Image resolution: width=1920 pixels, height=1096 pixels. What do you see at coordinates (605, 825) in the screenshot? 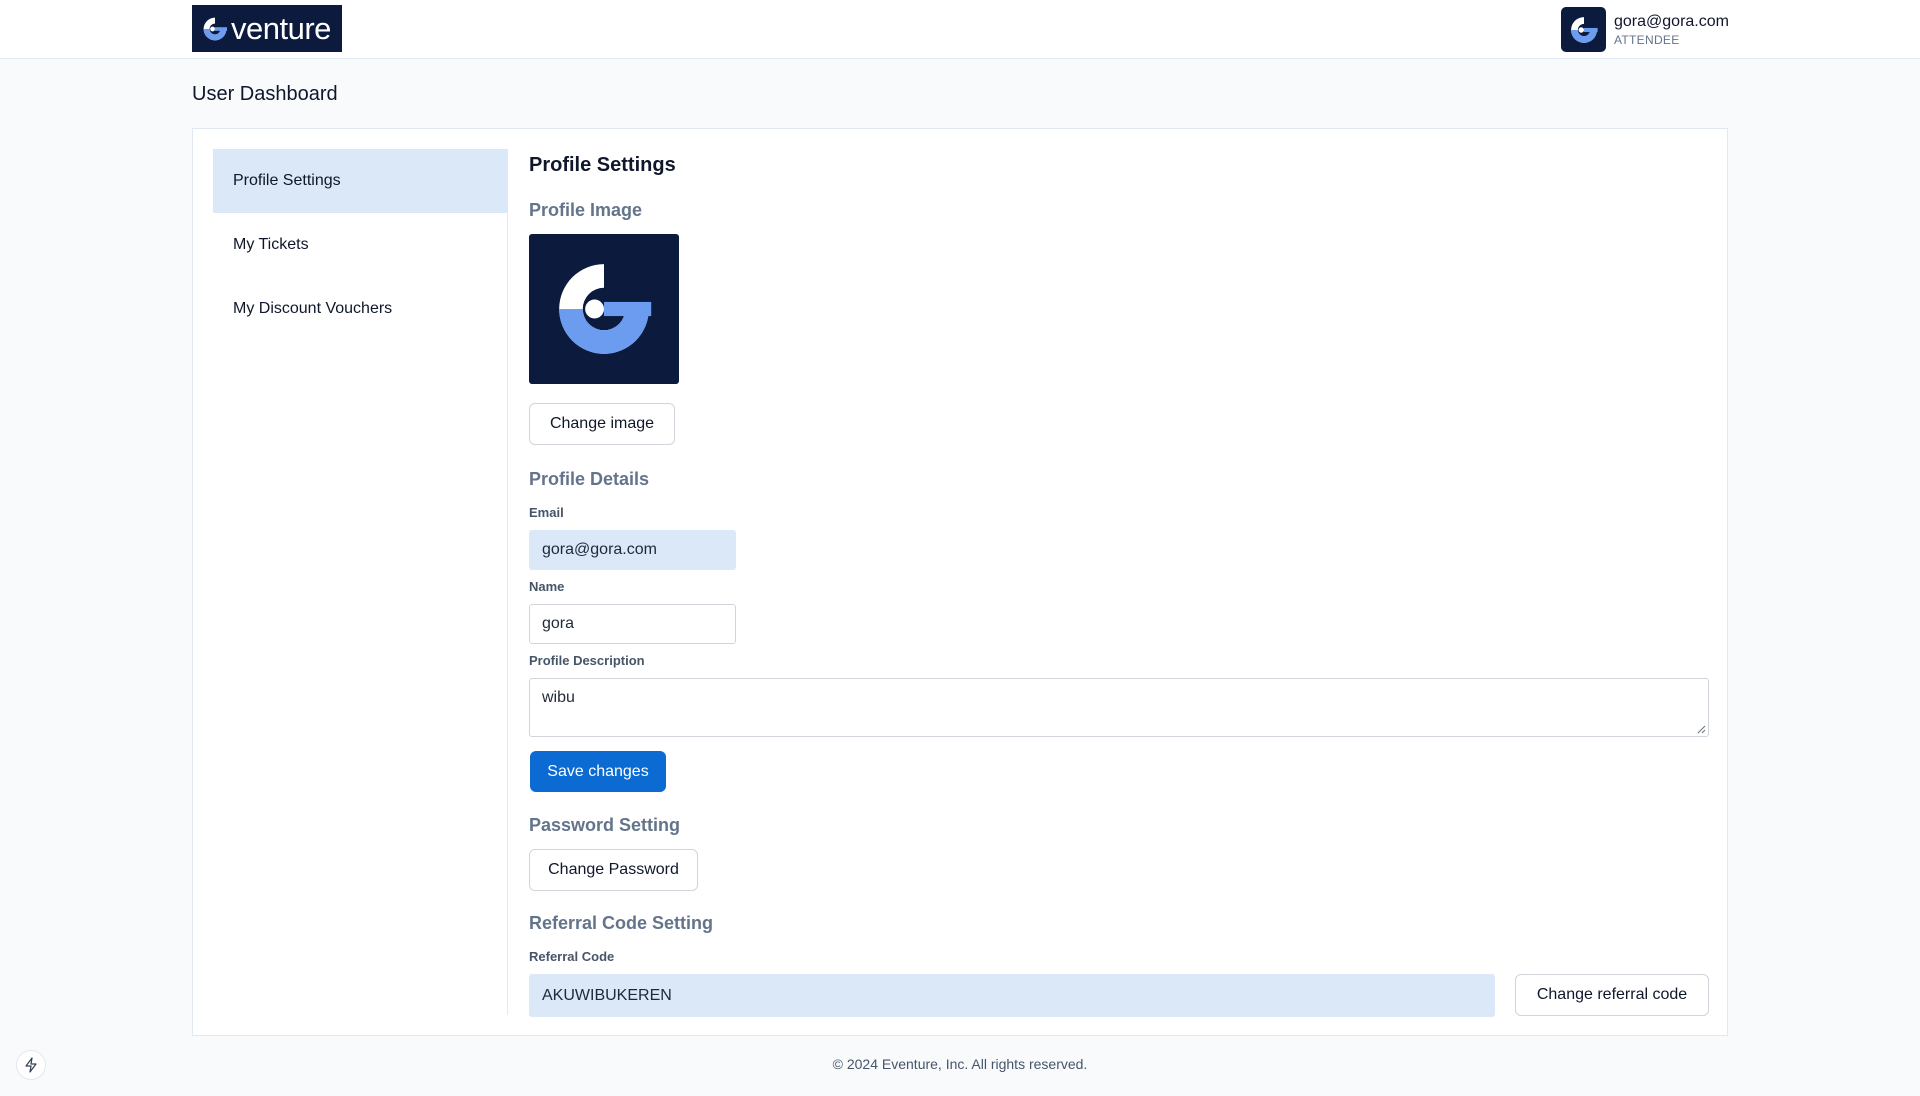
I see `password-setting-heading: Password Setting` at bounding box center [605, 825].